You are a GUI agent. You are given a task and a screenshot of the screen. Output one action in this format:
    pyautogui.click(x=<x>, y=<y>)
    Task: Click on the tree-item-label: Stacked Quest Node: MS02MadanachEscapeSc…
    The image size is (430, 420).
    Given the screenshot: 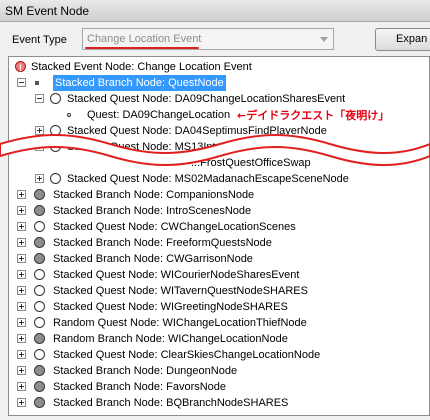 What is the action you would take?
    pyautogui.click(x=208, y=179)
    